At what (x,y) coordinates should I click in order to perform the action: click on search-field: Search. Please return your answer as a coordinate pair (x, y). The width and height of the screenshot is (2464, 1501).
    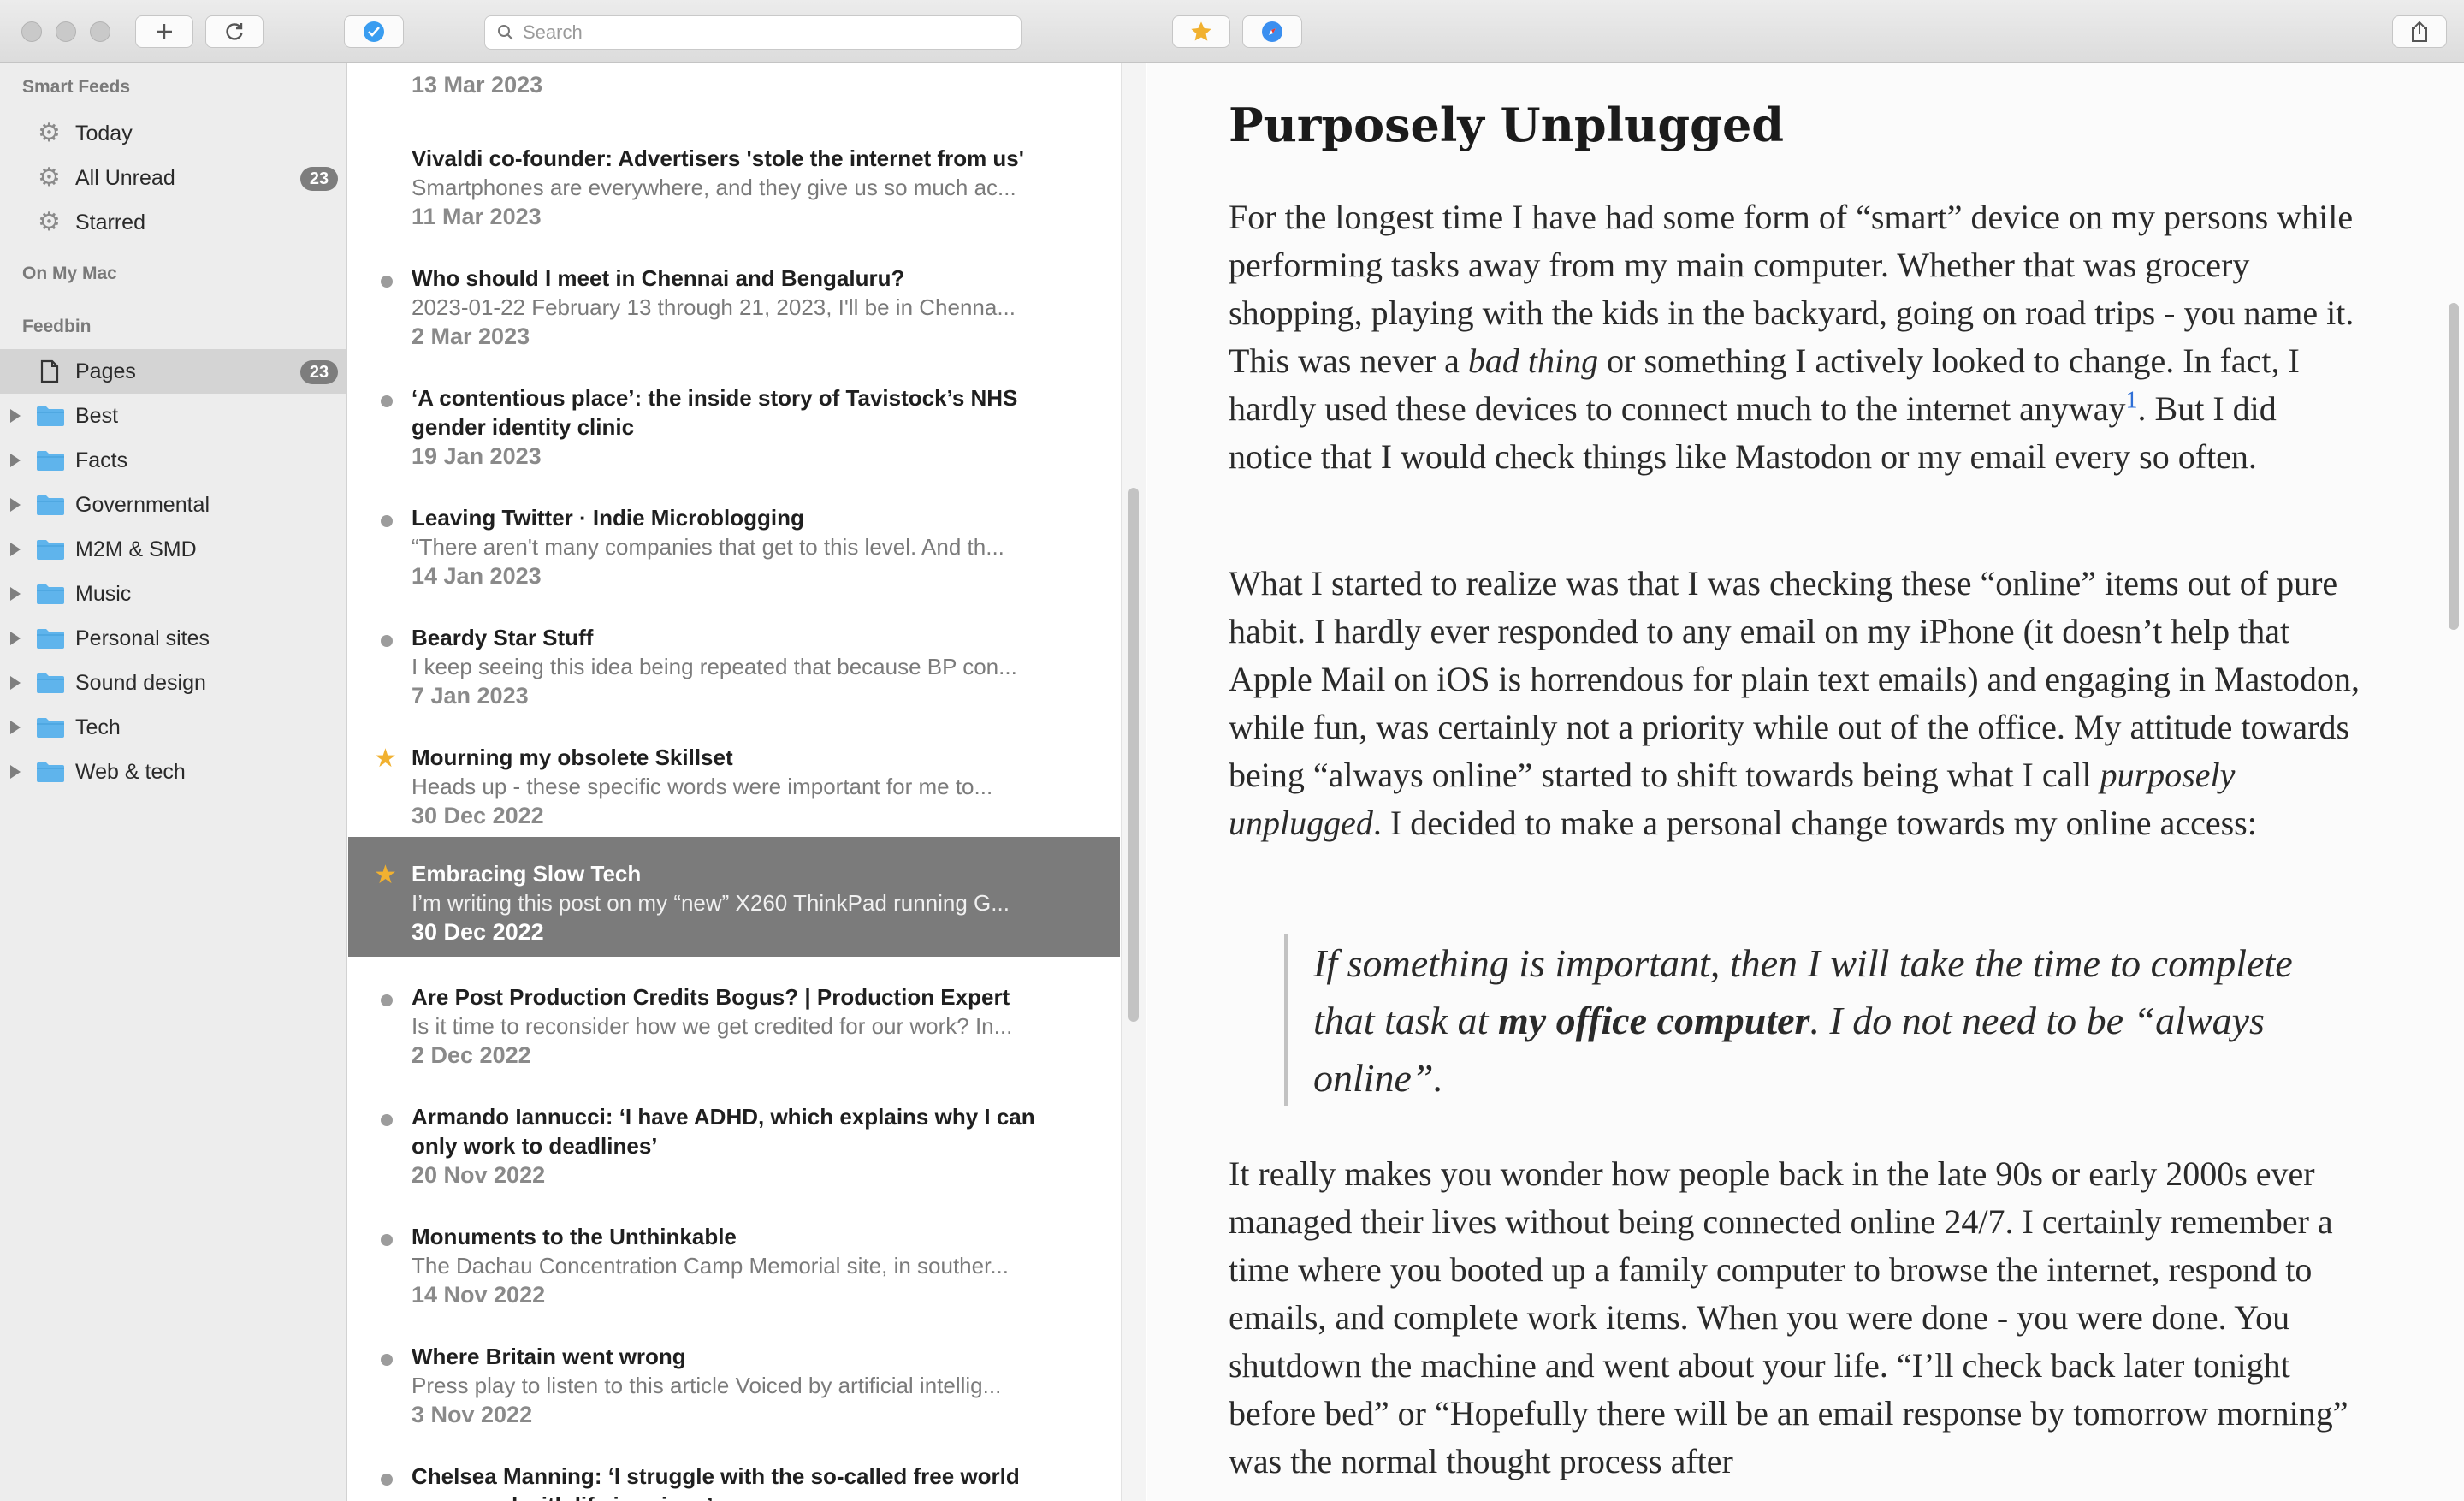
    Looking at the image, I should click on (753, 32).